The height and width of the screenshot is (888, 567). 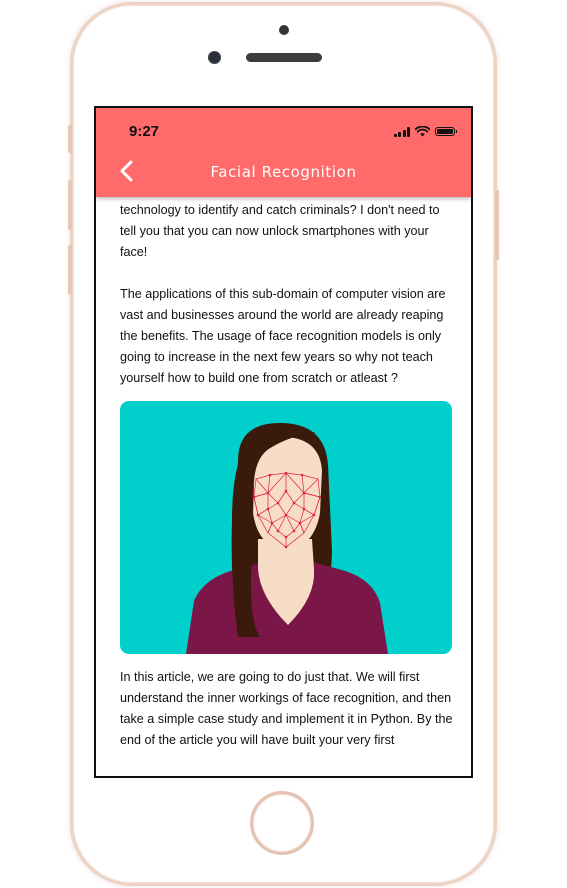 What do you see at coordinates (401, 131) in the screenshot?
I see `cellular-signal-icon` at bounding box center [401, 131].